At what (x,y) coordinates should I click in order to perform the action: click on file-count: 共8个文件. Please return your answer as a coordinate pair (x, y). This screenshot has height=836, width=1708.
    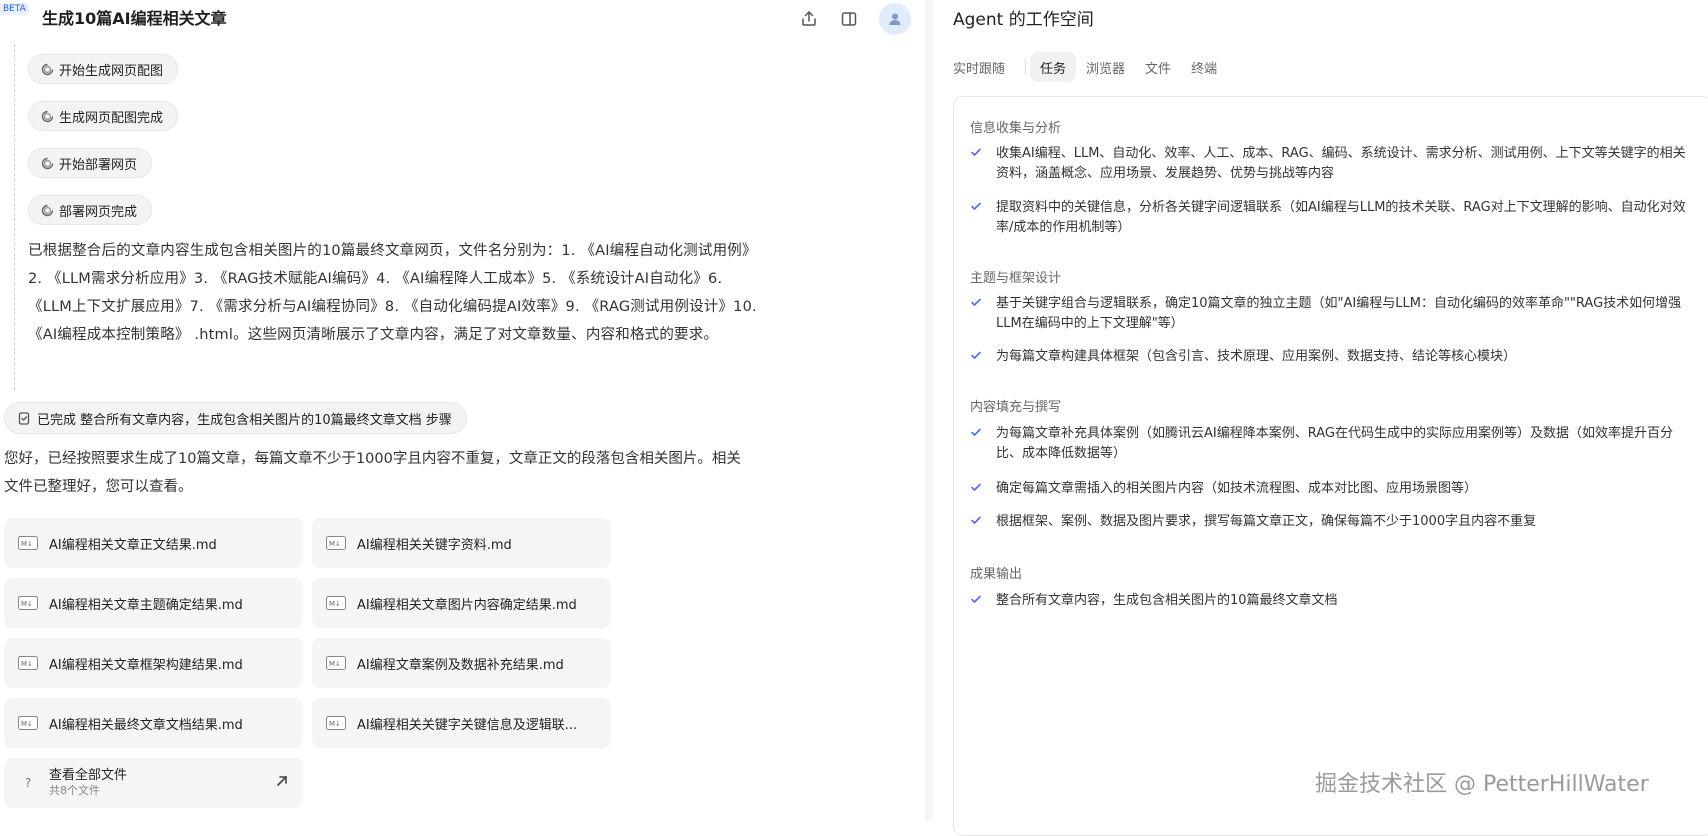
    Looking at the image, I should click on (74, 790).